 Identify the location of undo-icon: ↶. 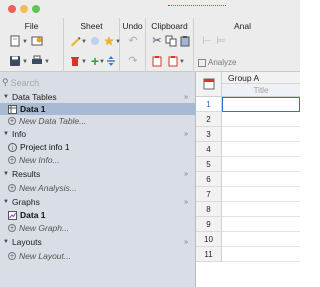
(133, 41).